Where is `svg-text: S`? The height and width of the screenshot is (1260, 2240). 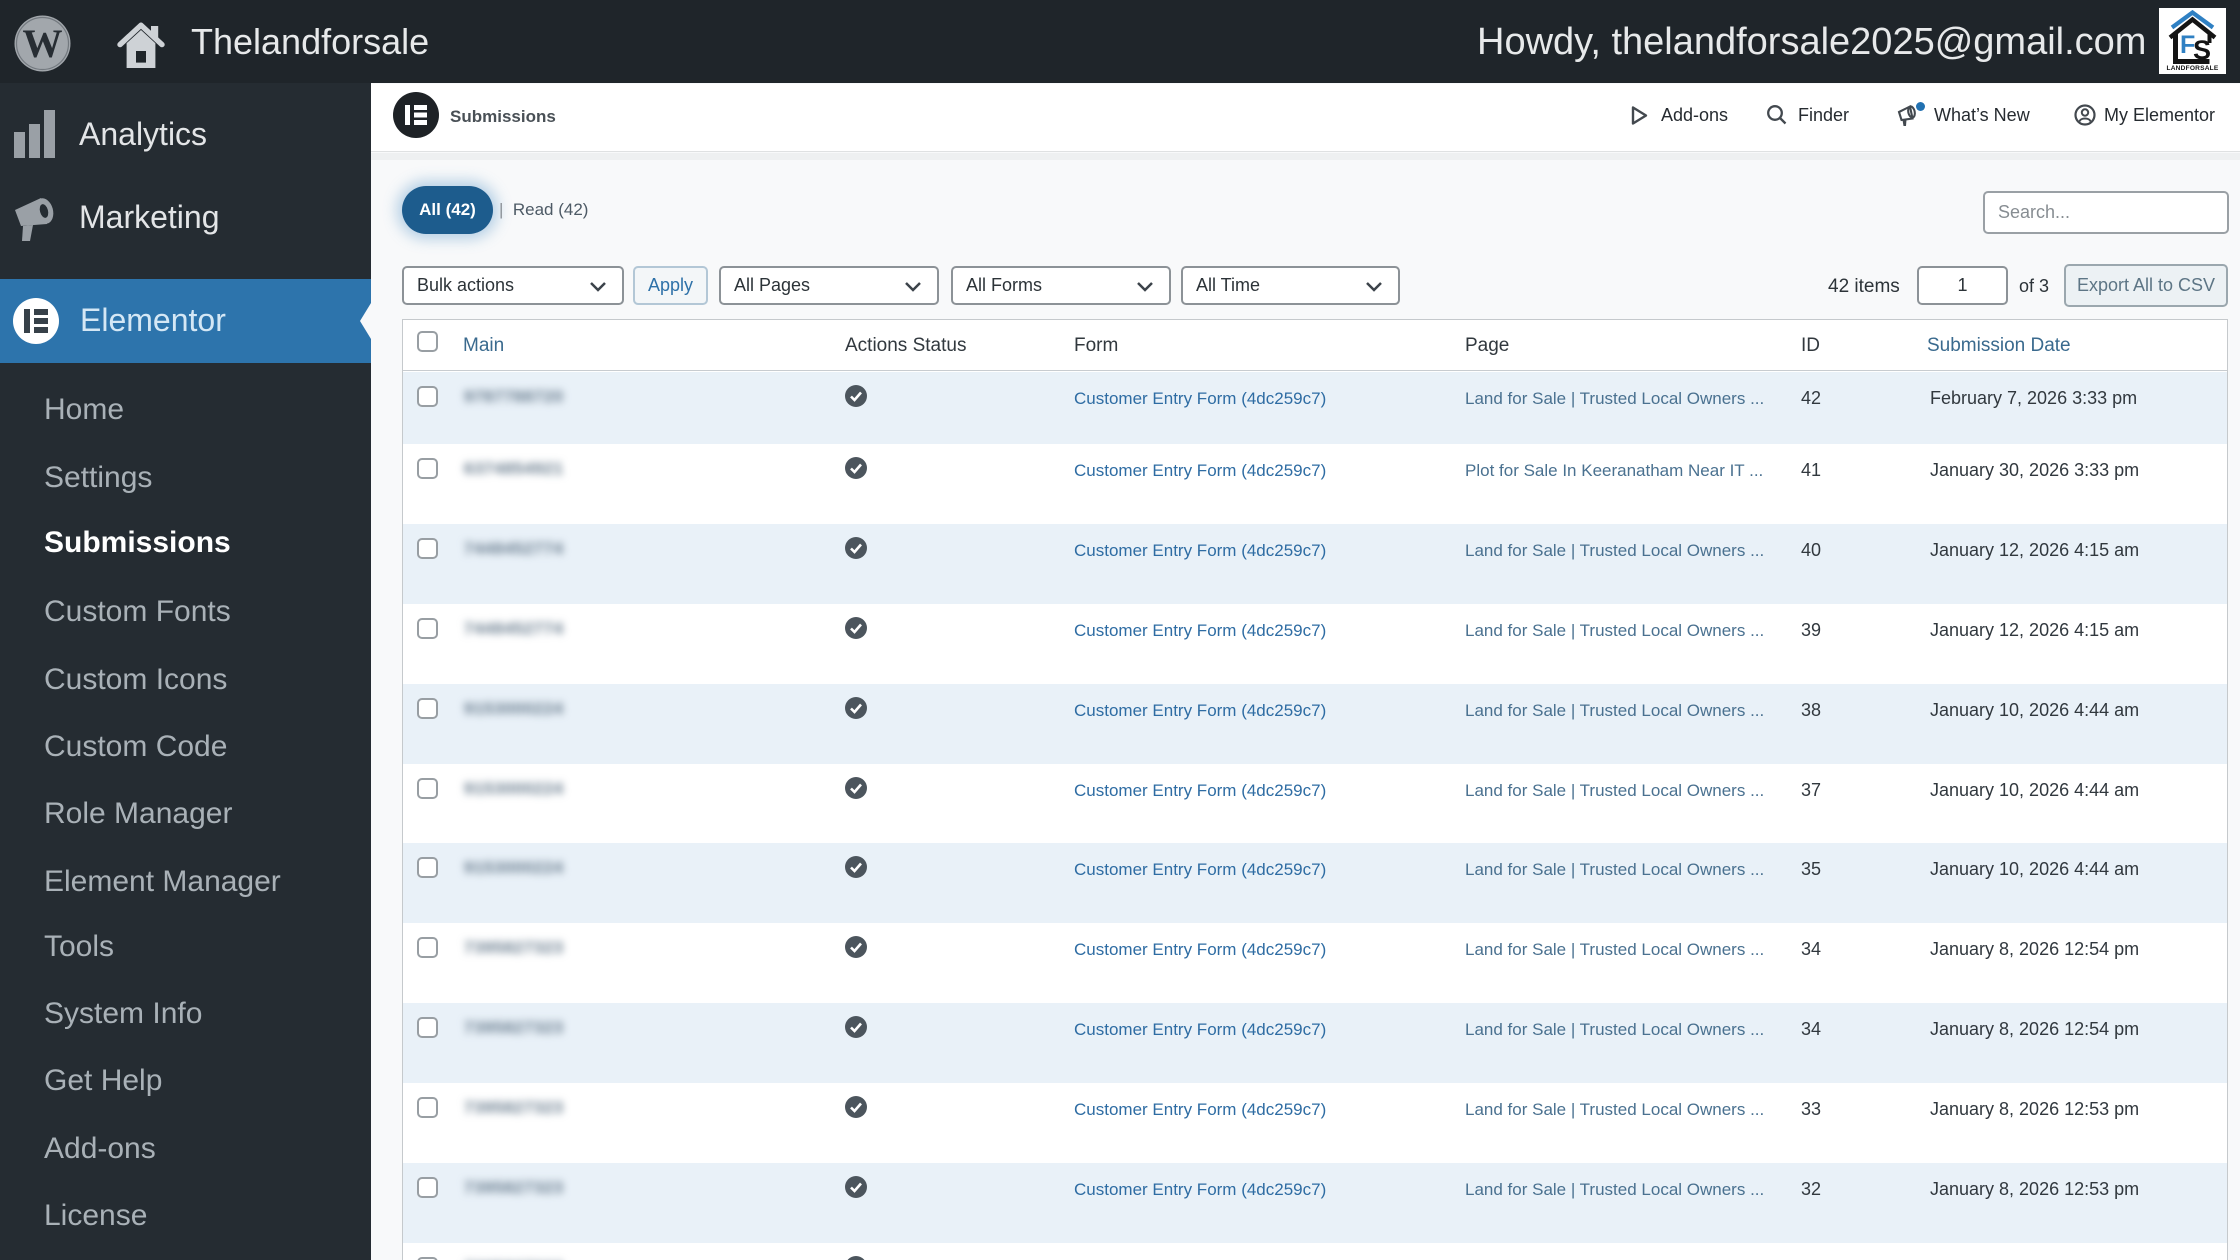 svg-text: S is located at coordinates (2202, 50).